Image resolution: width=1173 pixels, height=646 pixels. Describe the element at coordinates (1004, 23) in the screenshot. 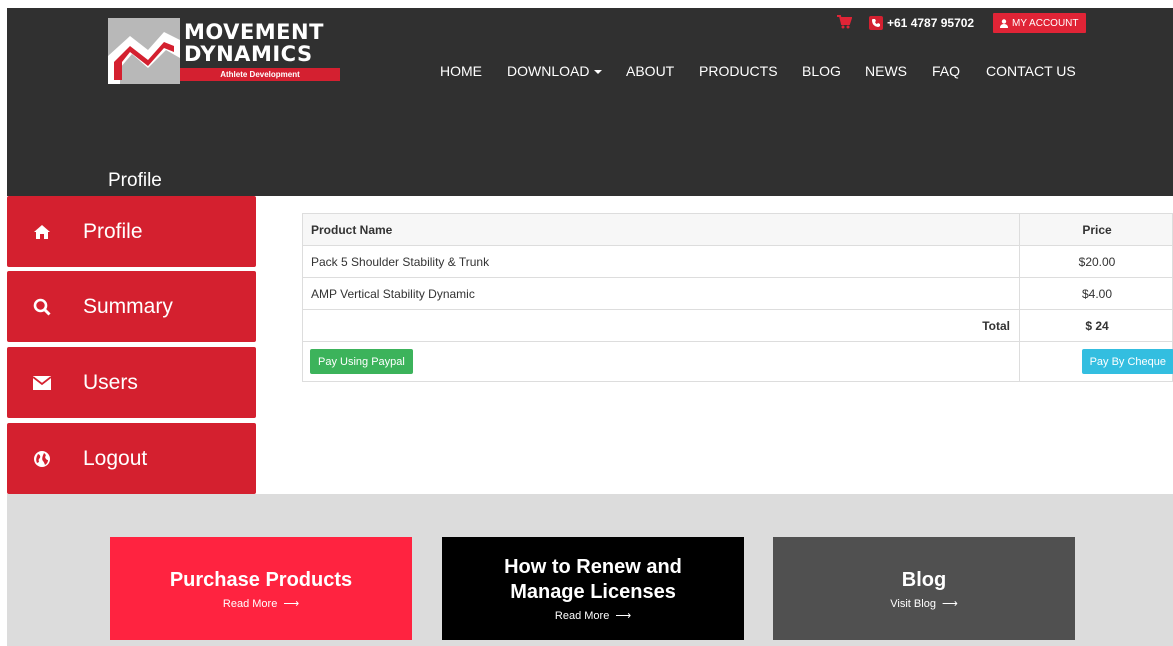

I see `user-icon` at that location.